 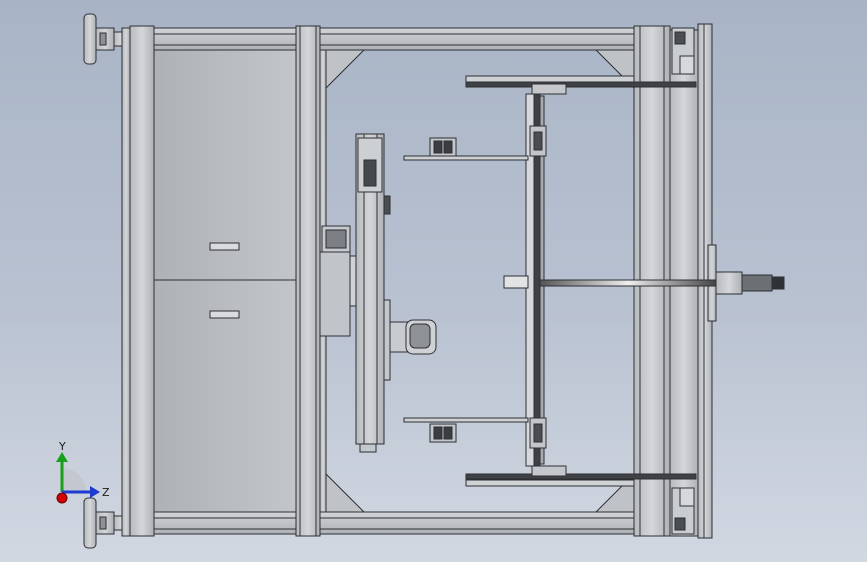 What do you see at coordinates (106, 492) in the screenshot?
I see `z-axis-label: Z` at bounding box center [106, 492].